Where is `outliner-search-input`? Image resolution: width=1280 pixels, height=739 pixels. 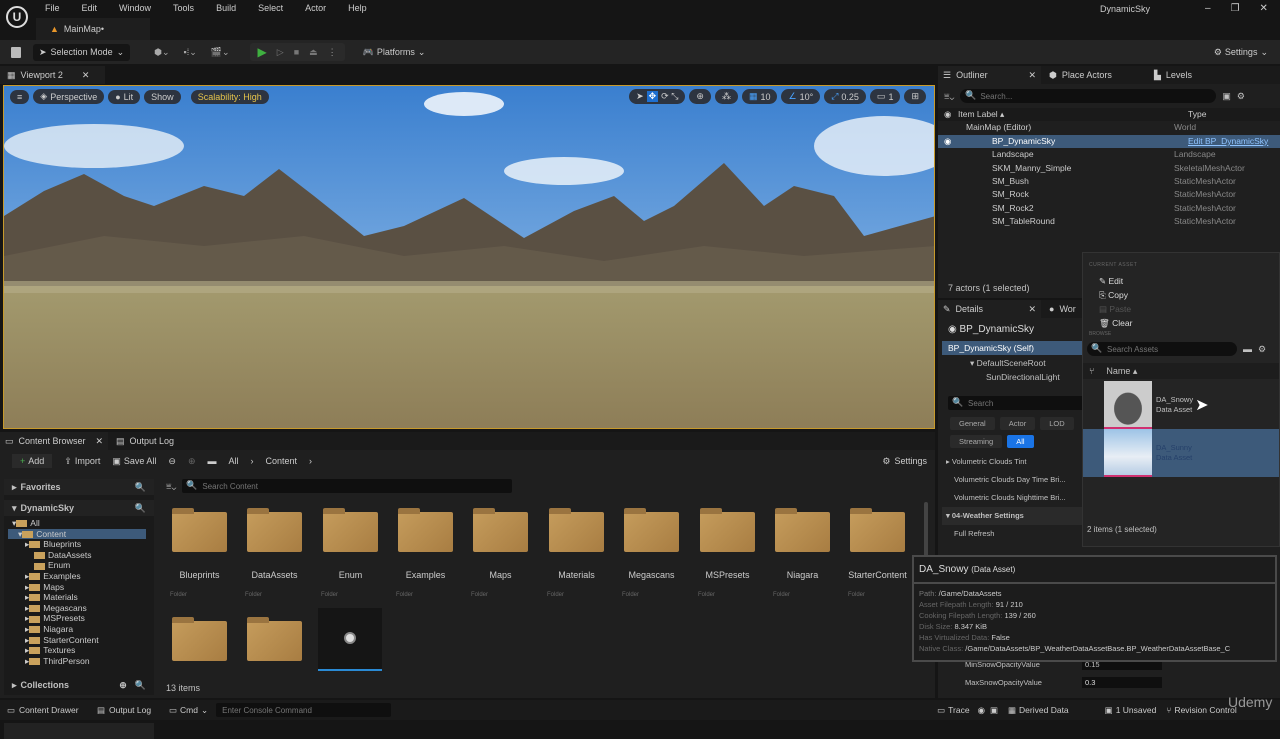 outliner-search-input is located at coordinates (1088, 96).